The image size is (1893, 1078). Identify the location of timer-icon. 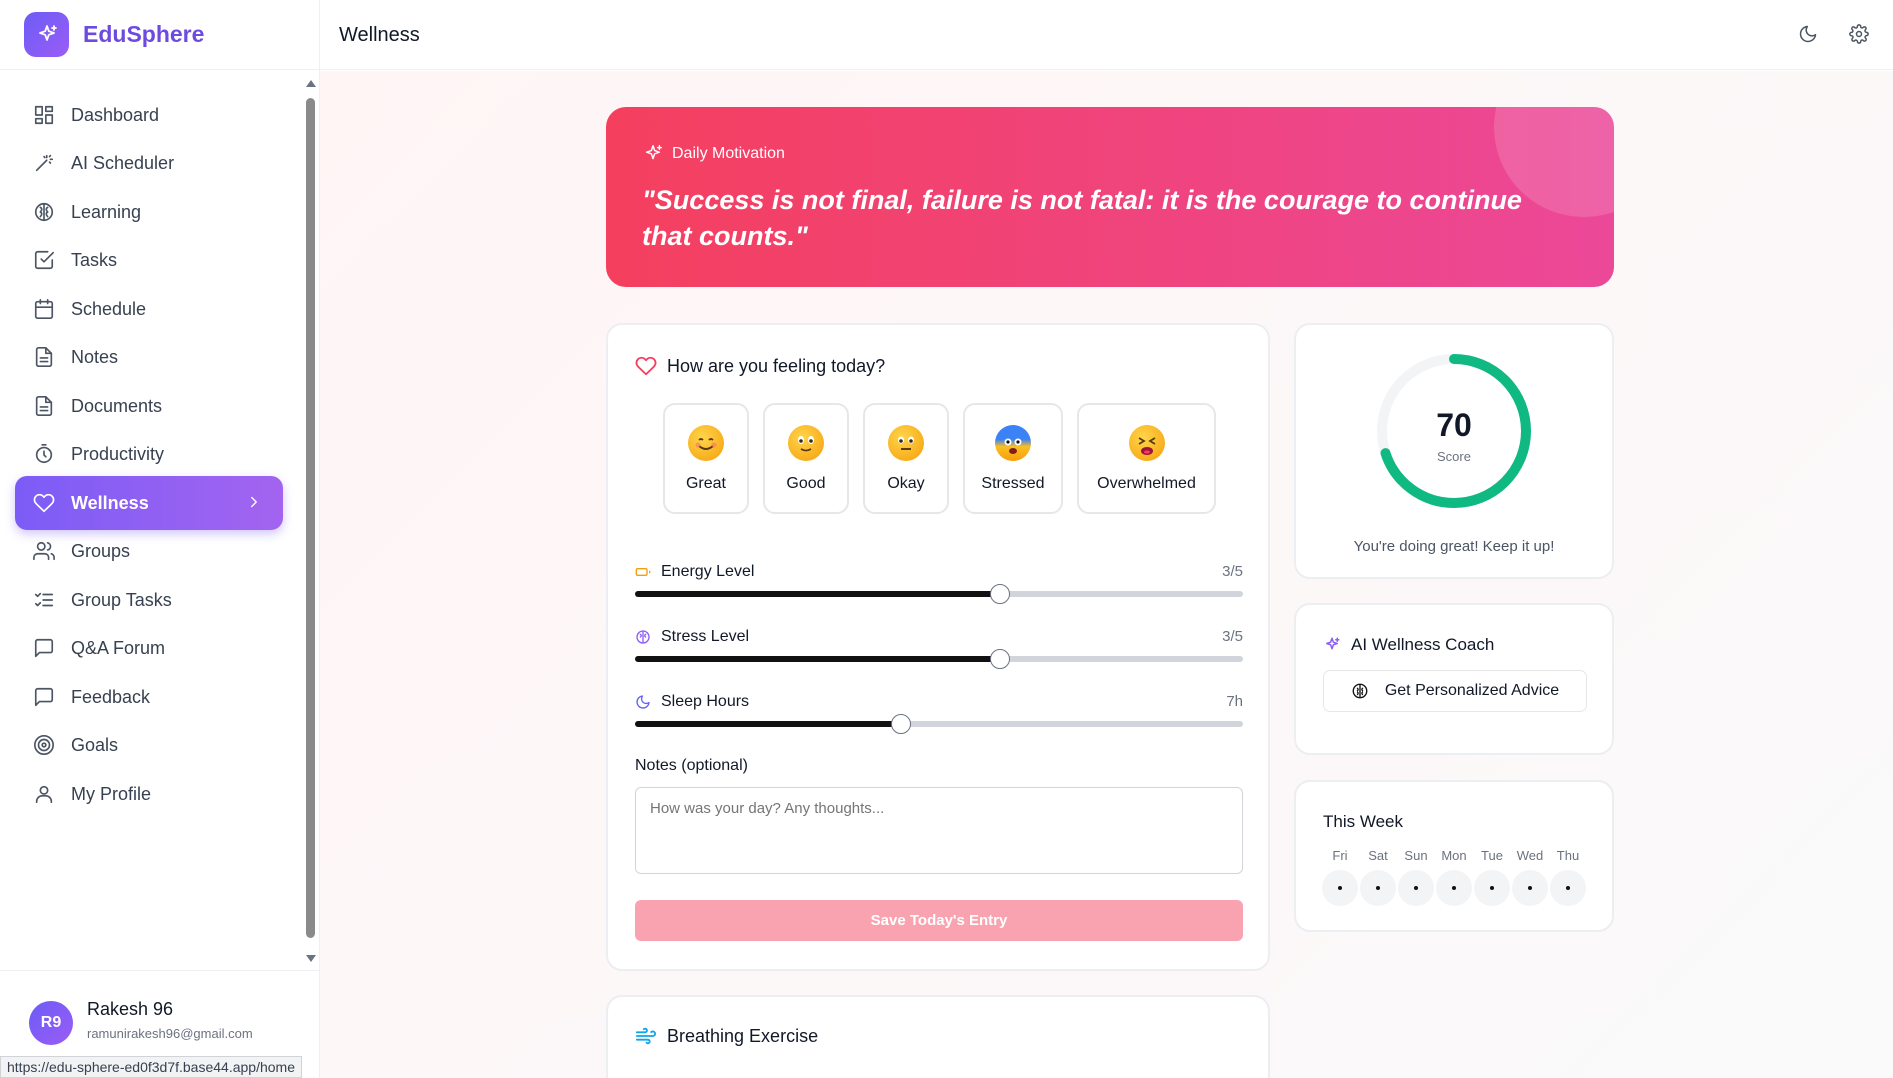
(44, 454).